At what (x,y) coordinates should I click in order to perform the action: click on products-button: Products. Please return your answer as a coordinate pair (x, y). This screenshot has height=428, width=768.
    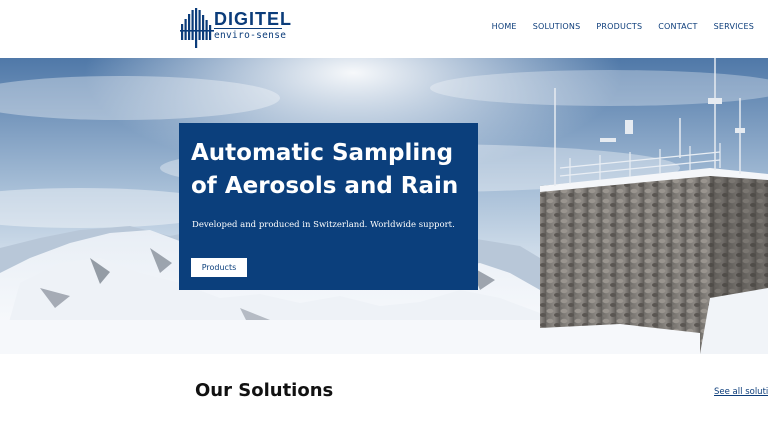
    Looking at the image, I should click on (219, 267).